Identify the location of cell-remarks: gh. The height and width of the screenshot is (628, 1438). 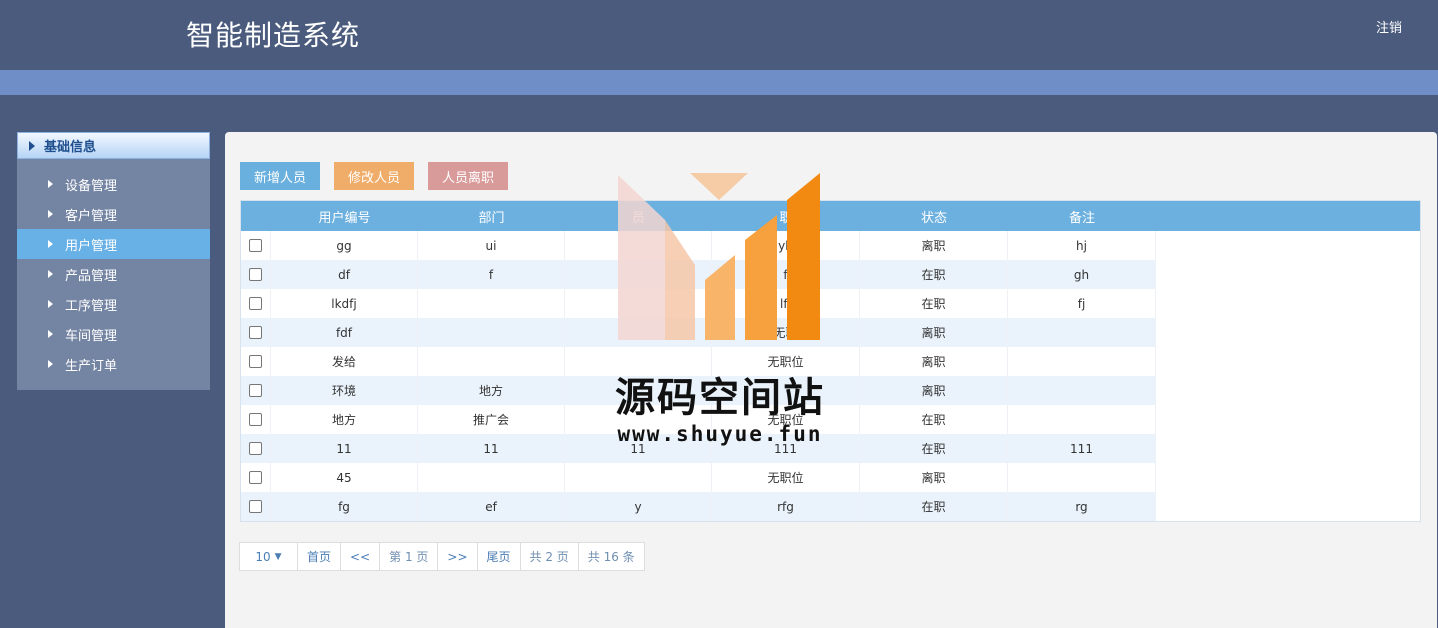
(1082, 274).